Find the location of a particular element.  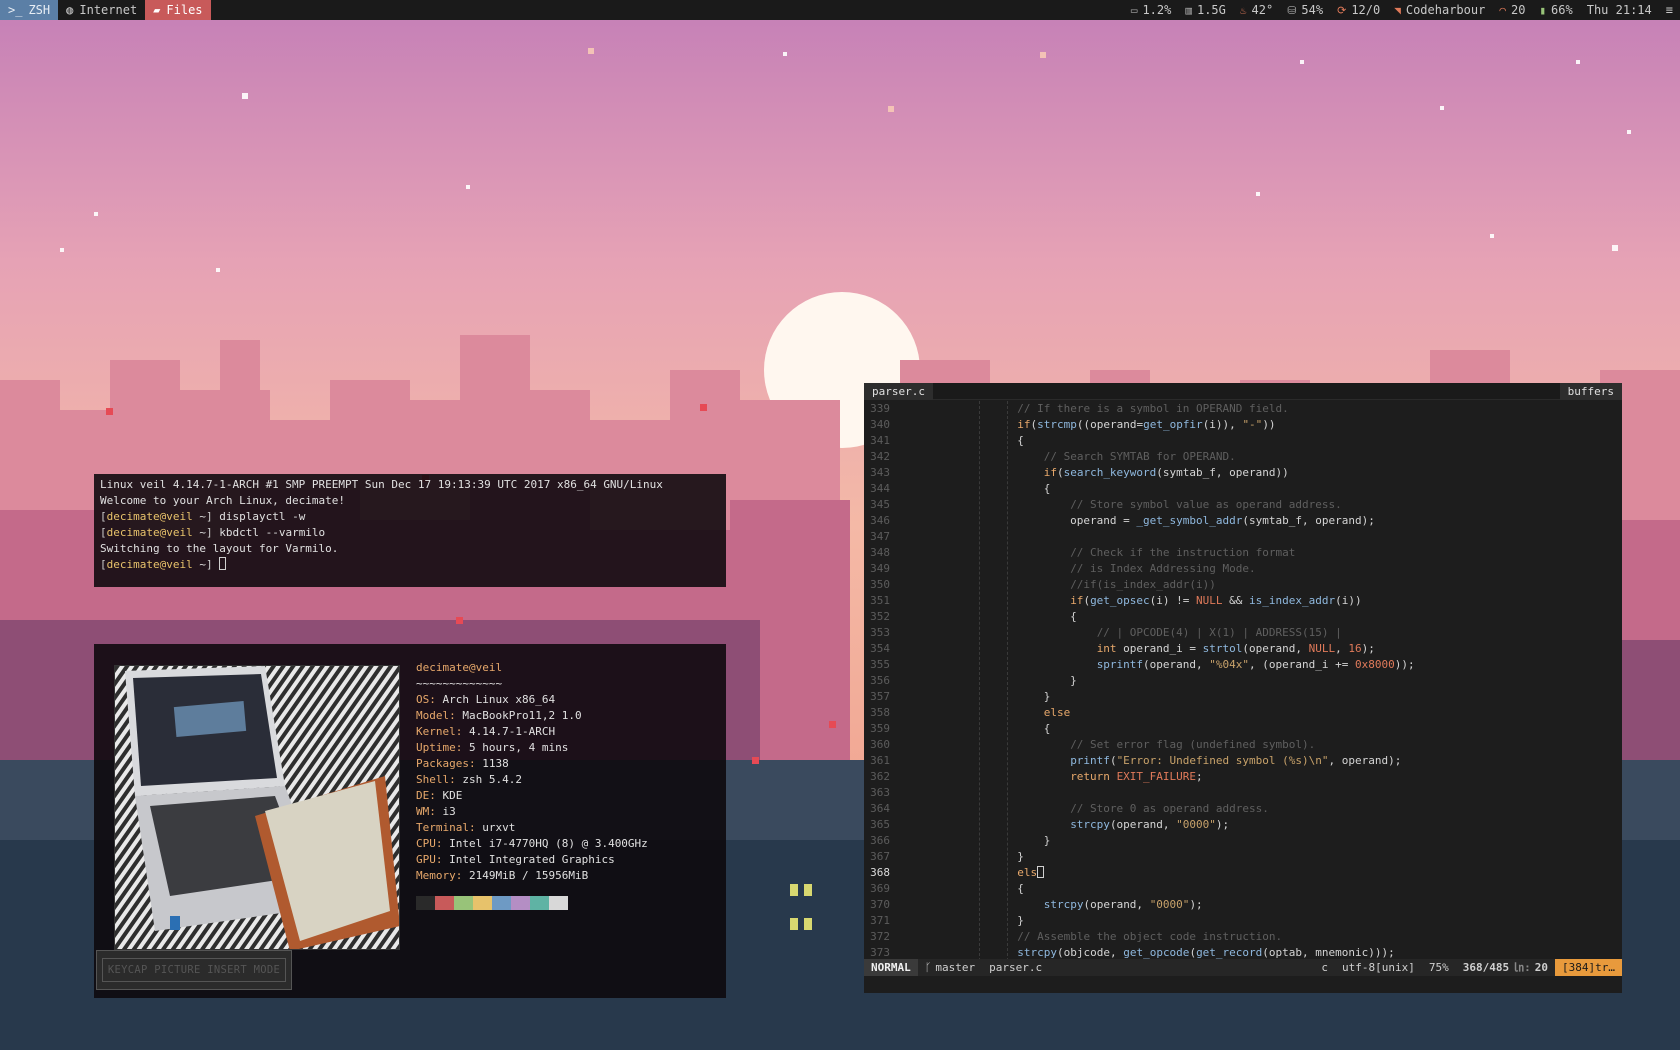

code-line: 347 is located at coordinates (880, 536).